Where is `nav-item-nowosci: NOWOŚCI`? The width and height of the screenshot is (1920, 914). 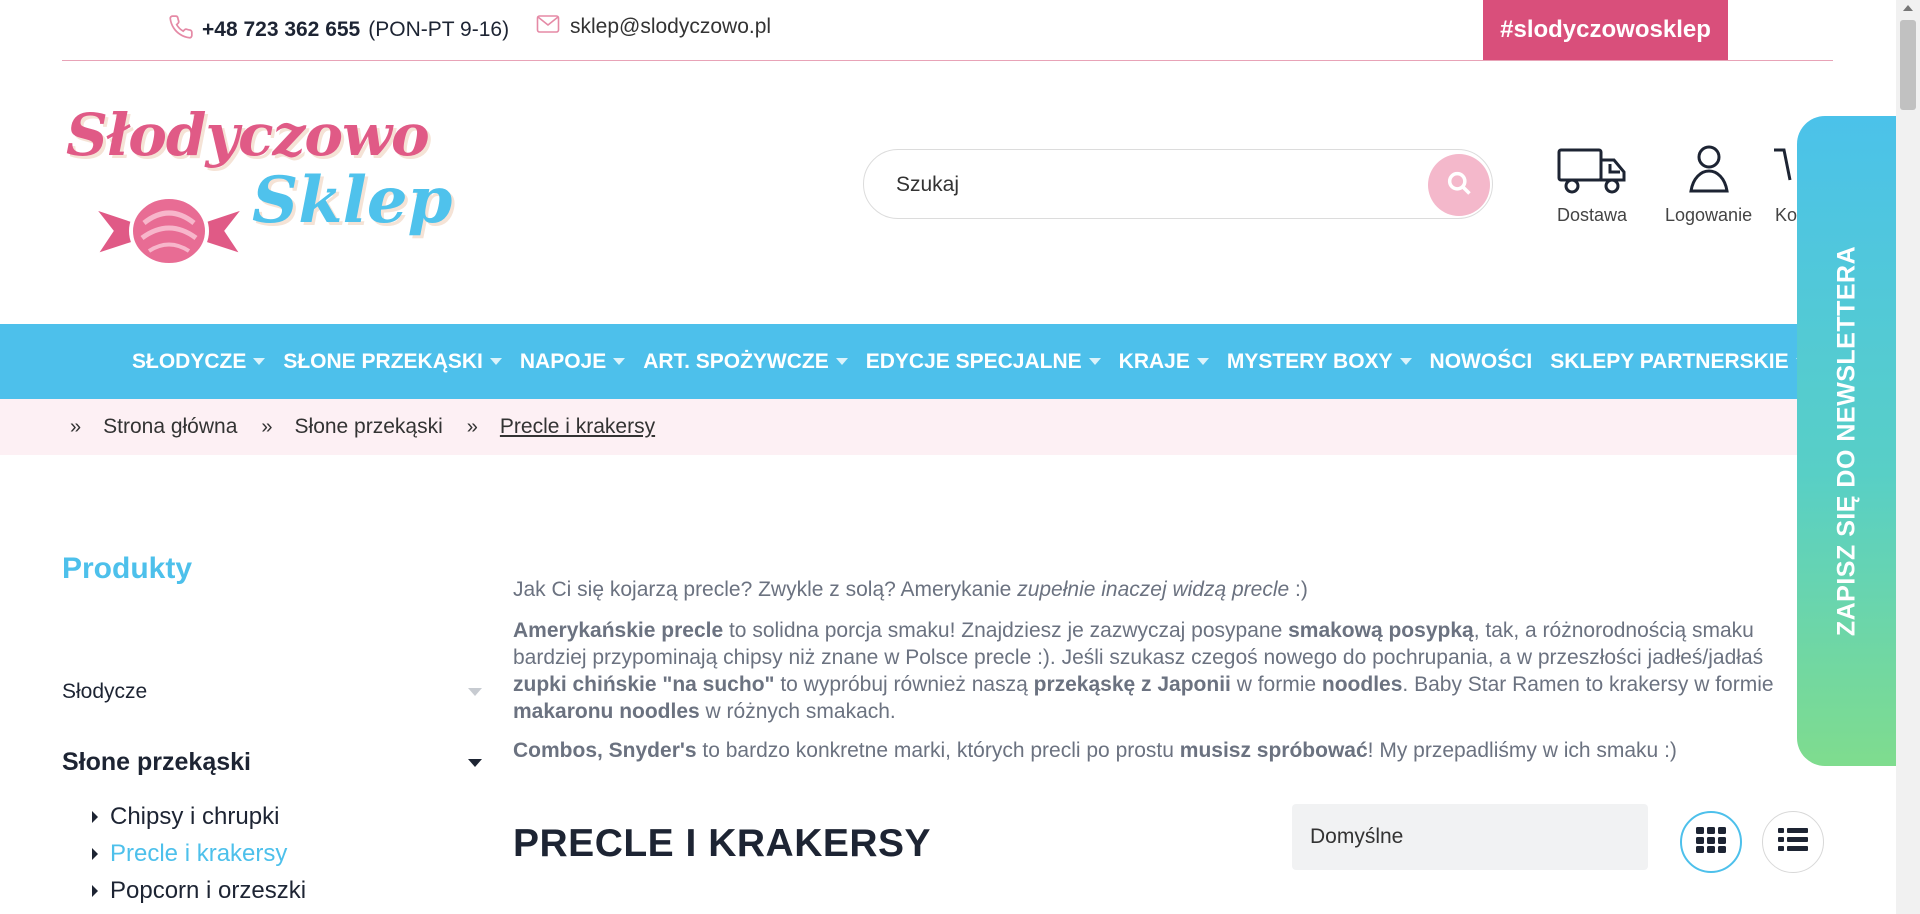
nav-item-nowosci: NOWOŚCI is located at coordinates (1481, 362).